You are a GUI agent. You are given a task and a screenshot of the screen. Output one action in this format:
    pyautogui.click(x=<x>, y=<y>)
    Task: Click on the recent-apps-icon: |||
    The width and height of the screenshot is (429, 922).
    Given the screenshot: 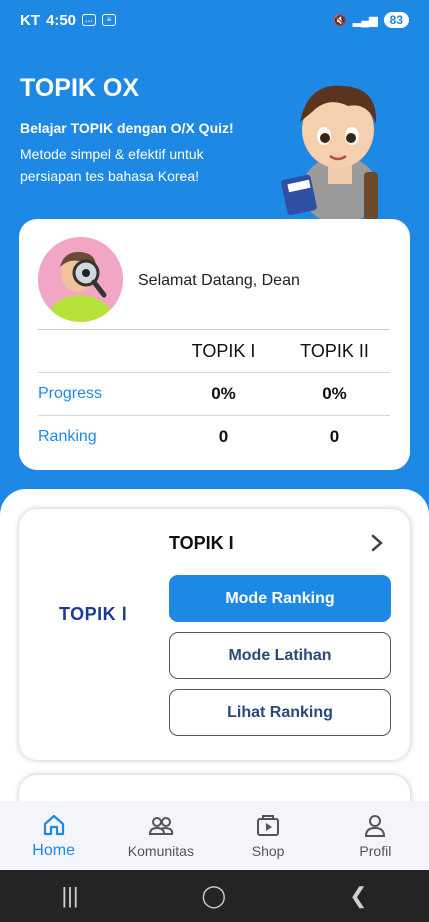 What is the action you would take?
    pyautogui.click(x=69, y=896)
    